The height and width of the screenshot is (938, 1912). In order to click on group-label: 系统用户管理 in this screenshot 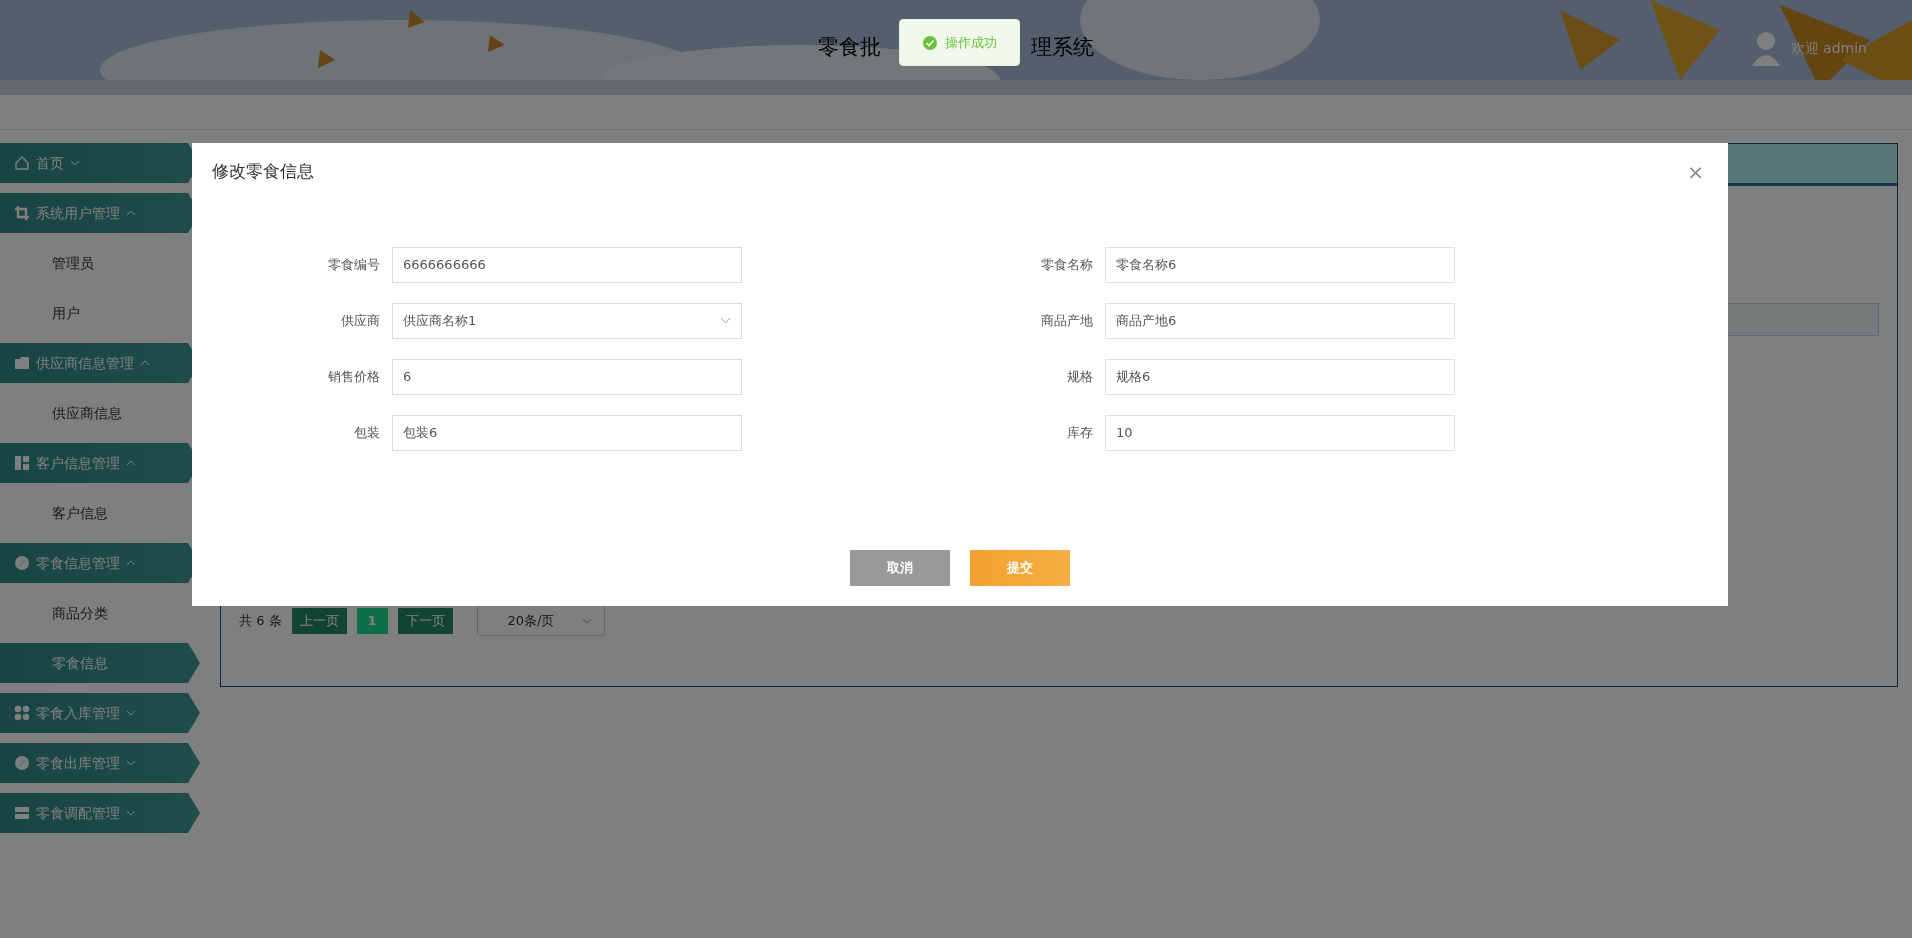, I will do `click(78, 213)`.